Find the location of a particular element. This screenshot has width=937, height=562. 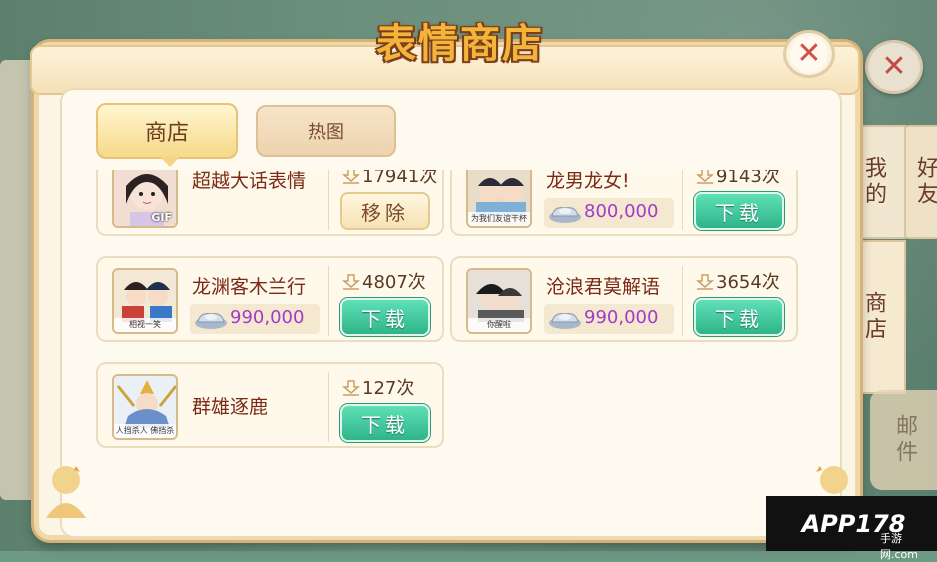

side-tab-mine-label: 我的 is located at coordinates (873, 182).